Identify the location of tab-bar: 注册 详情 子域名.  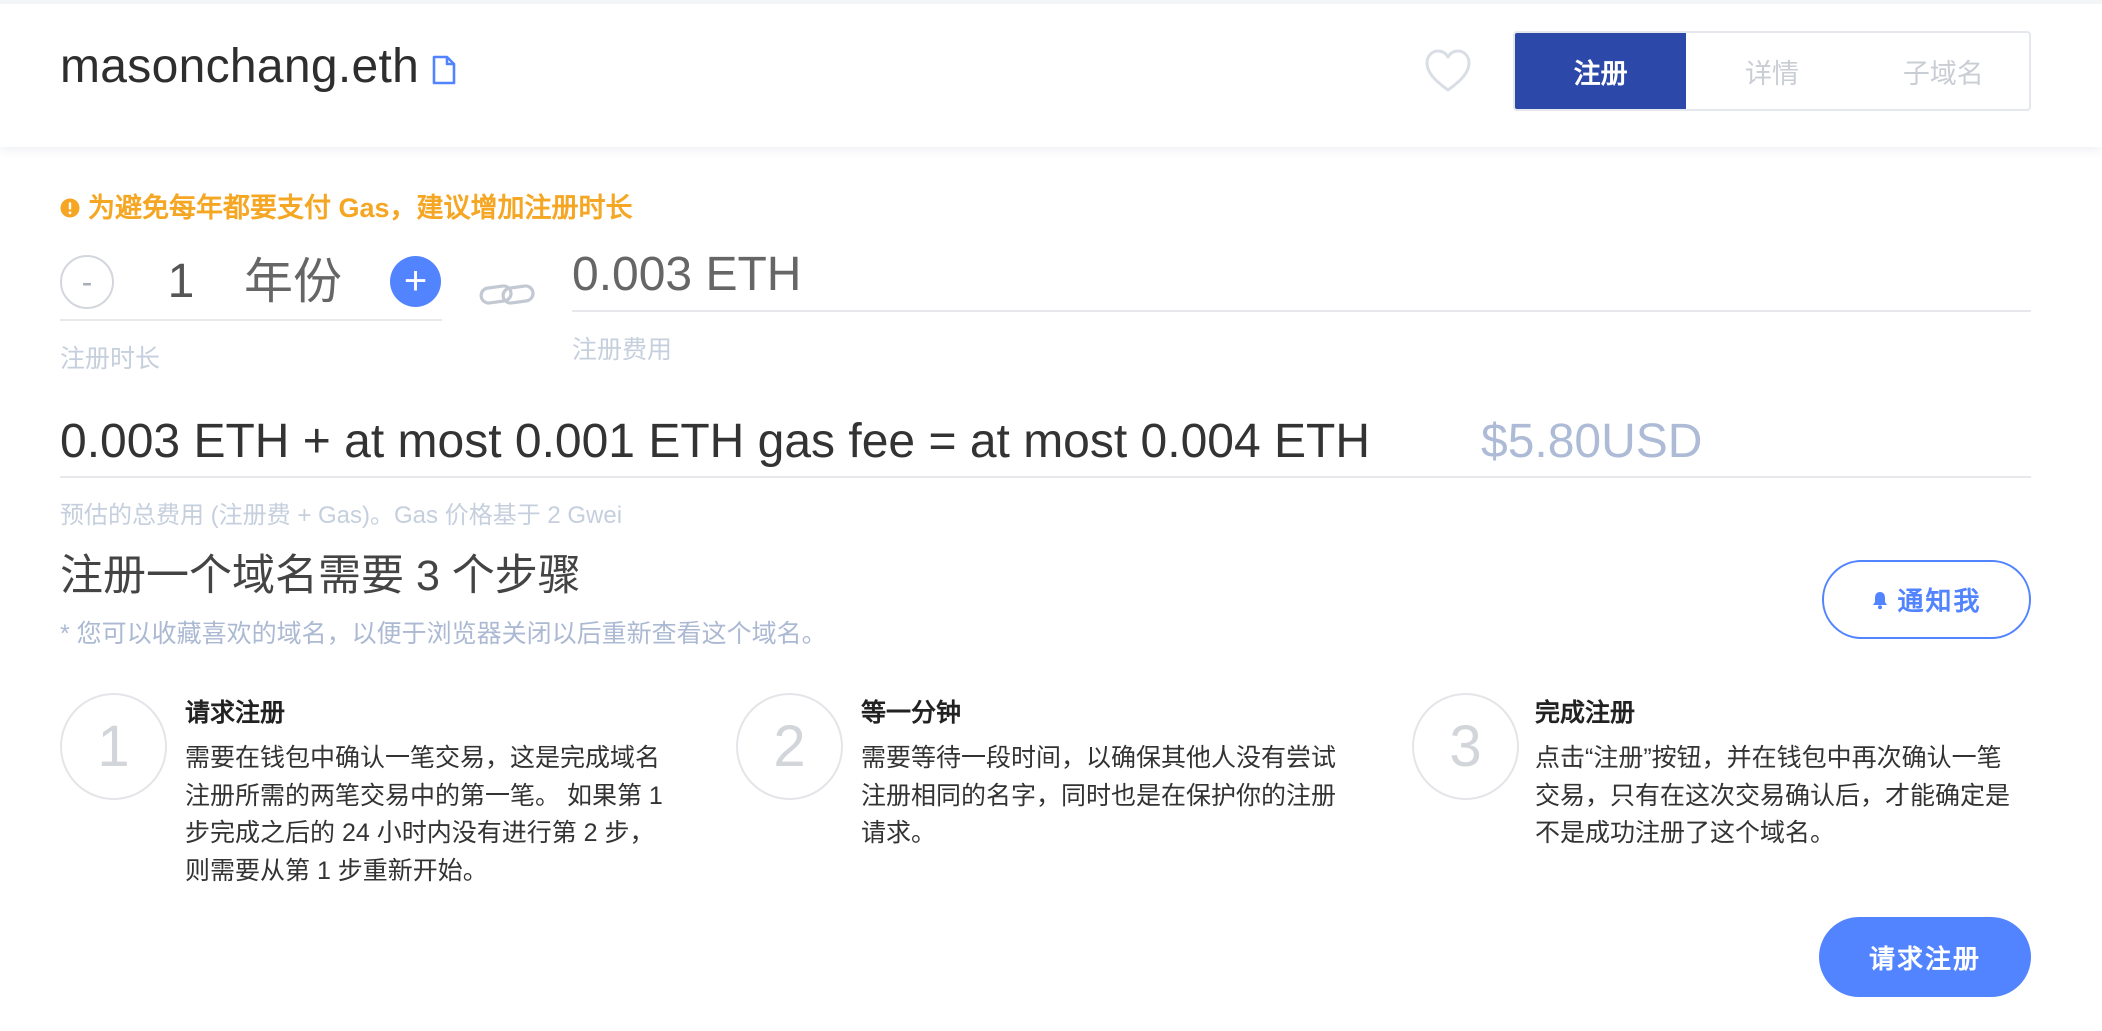
(1772, 71).